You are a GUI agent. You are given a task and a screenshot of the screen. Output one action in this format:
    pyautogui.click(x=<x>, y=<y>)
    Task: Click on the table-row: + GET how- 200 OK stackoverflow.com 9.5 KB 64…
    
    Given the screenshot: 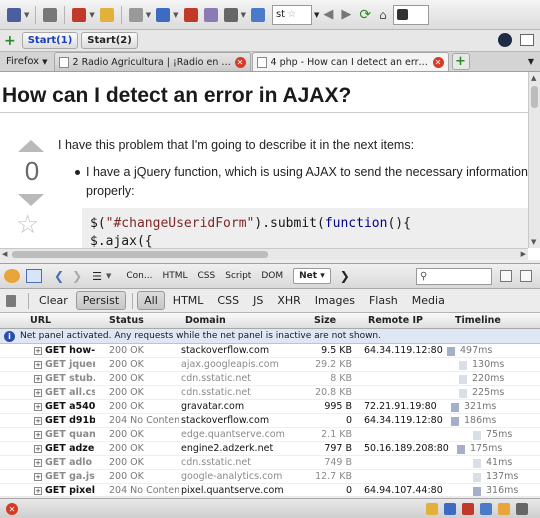 What is the action you would take?
    pyautogui.click(x=270, y=351)
    